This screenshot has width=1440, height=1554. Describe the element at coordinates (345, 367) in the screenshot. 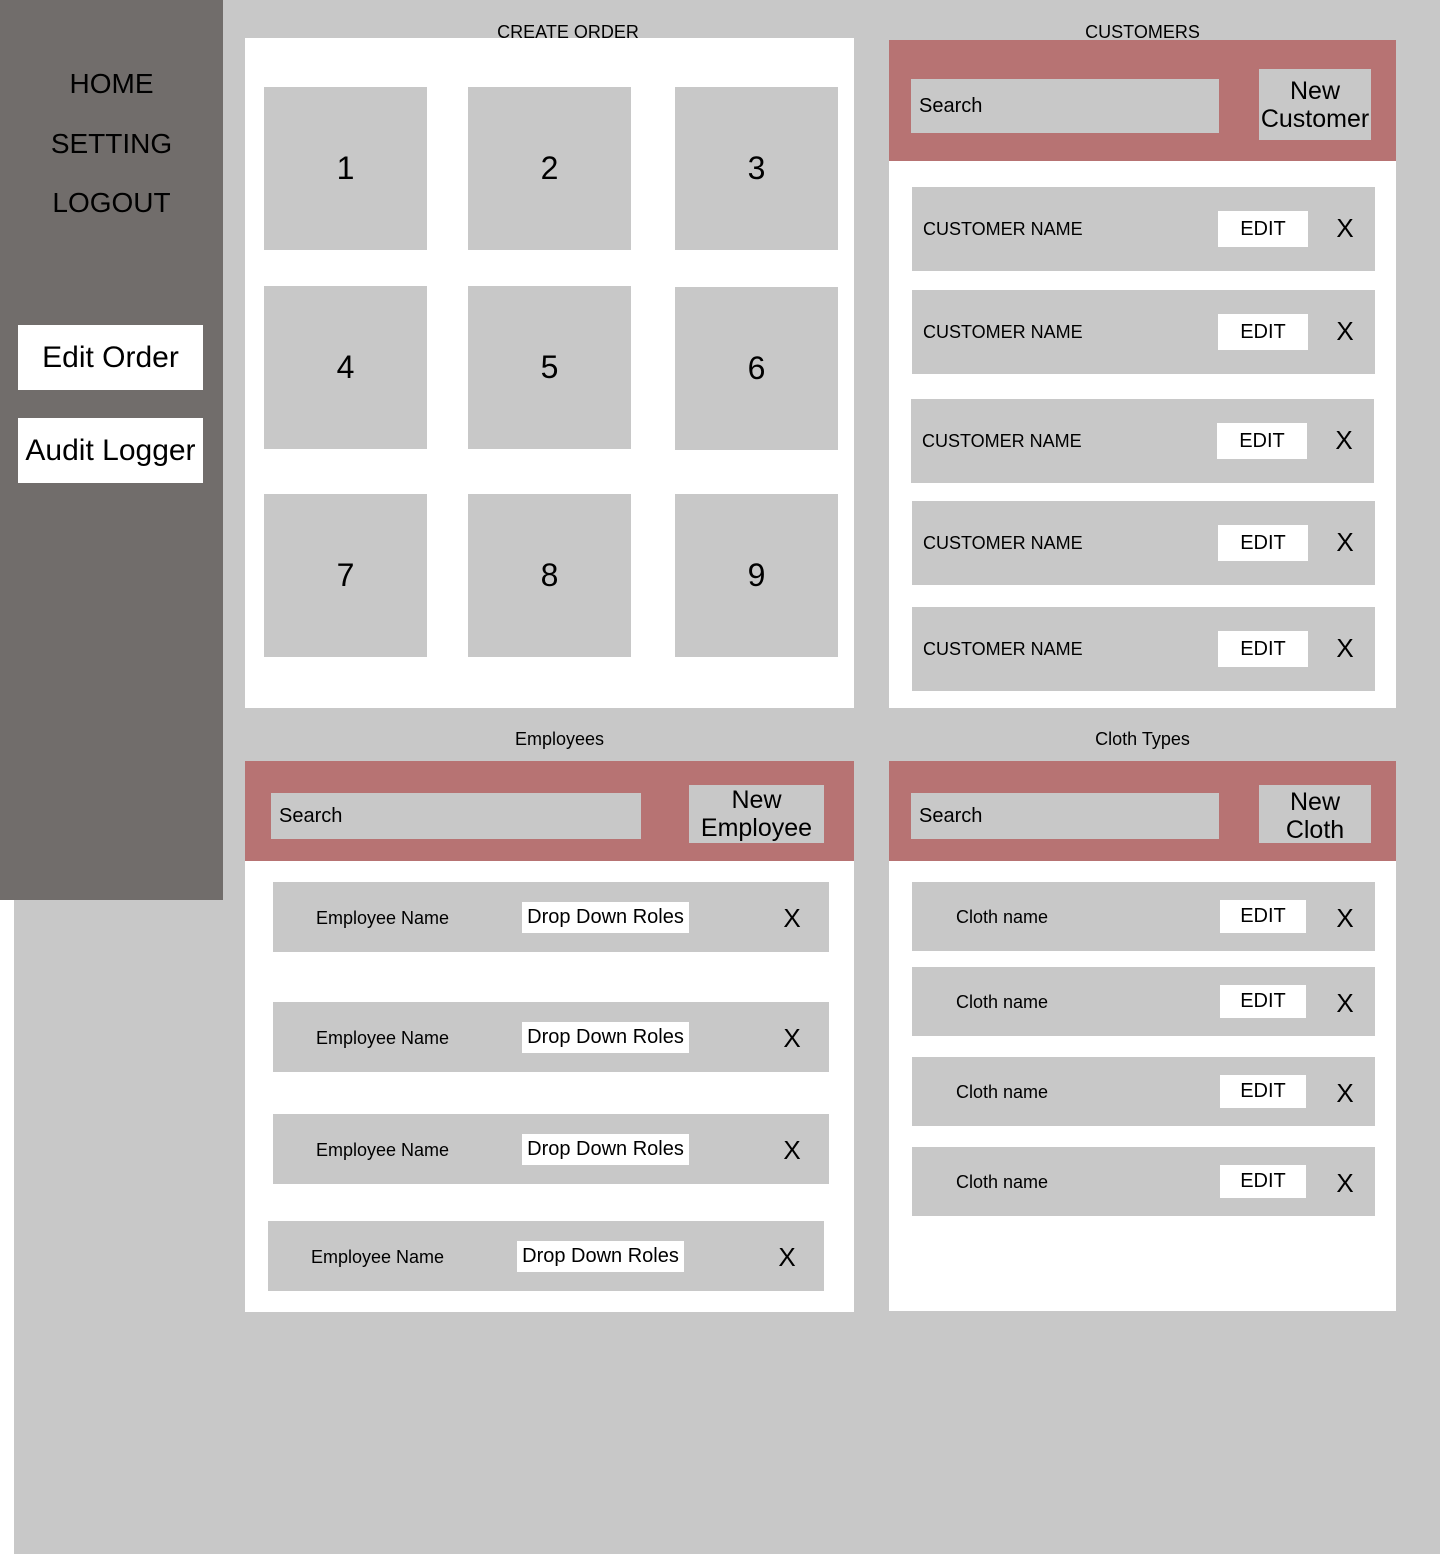

I see `order-tile-4: 4` at that location.